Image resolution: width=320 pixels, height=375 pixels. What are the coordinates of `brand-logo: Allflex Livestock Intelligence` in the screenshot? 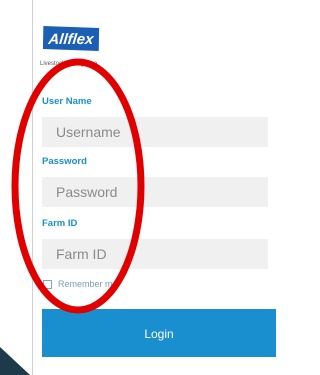 It's located at (79, 45).